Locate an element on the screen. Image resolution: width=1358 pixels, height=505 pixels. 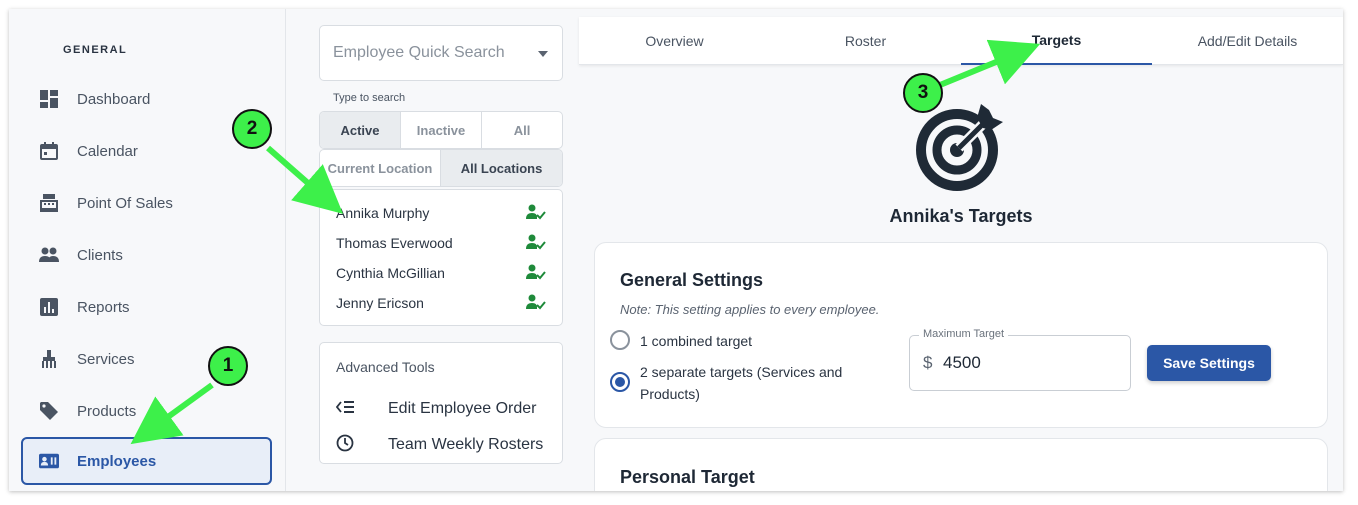
target-icon is located at coordinates (959, 147).